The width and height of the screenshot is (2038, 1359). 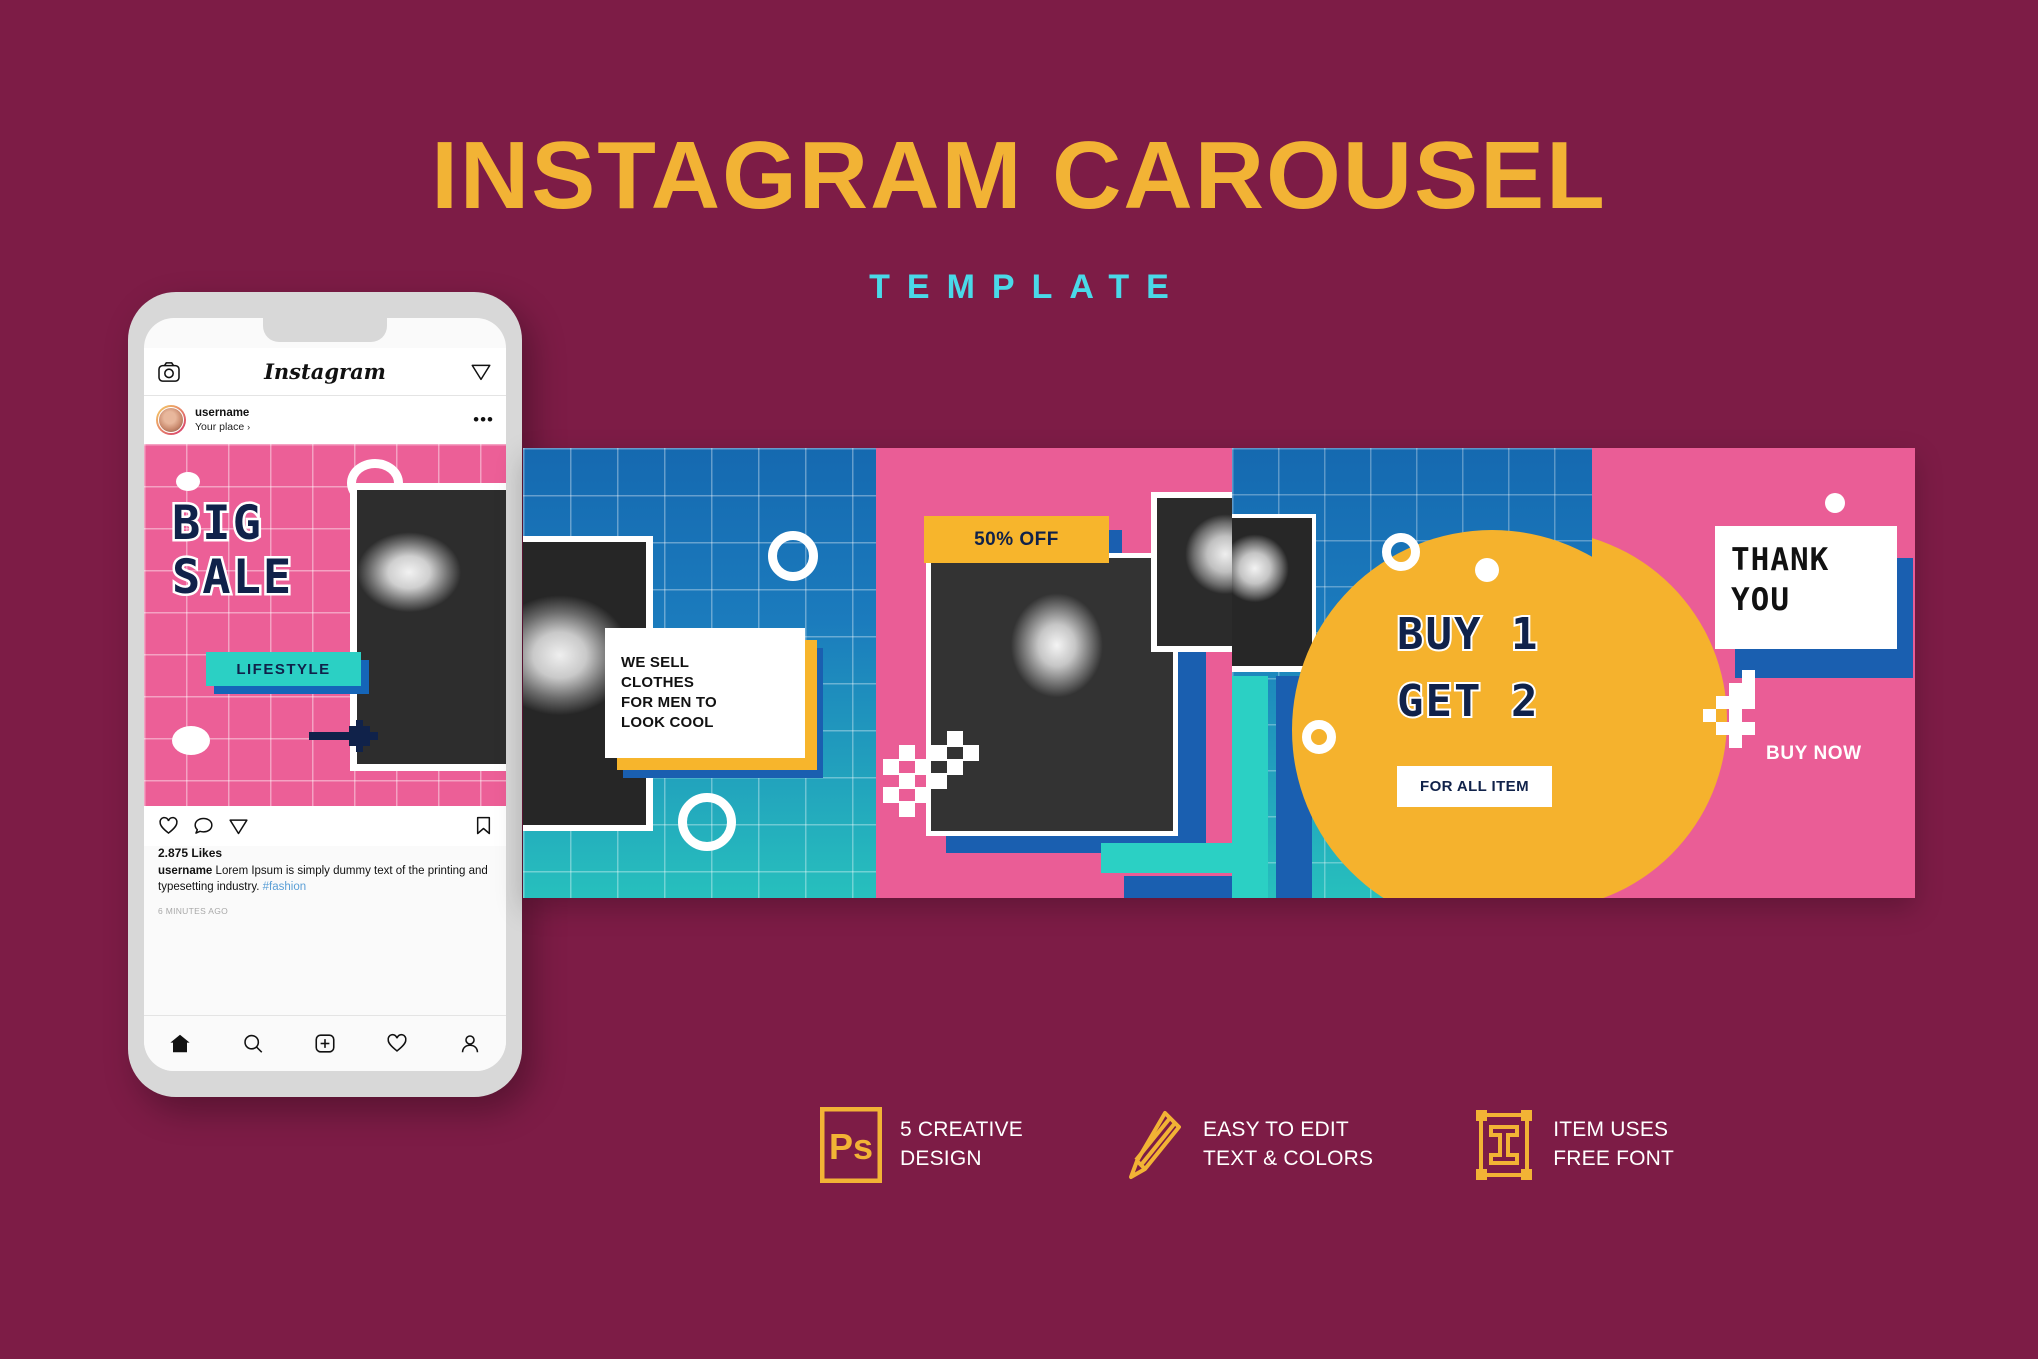 I want to click on feature-easy-edit: EASY TO EDIT TEXT & COLORS, so click(x=1248, y=1145).